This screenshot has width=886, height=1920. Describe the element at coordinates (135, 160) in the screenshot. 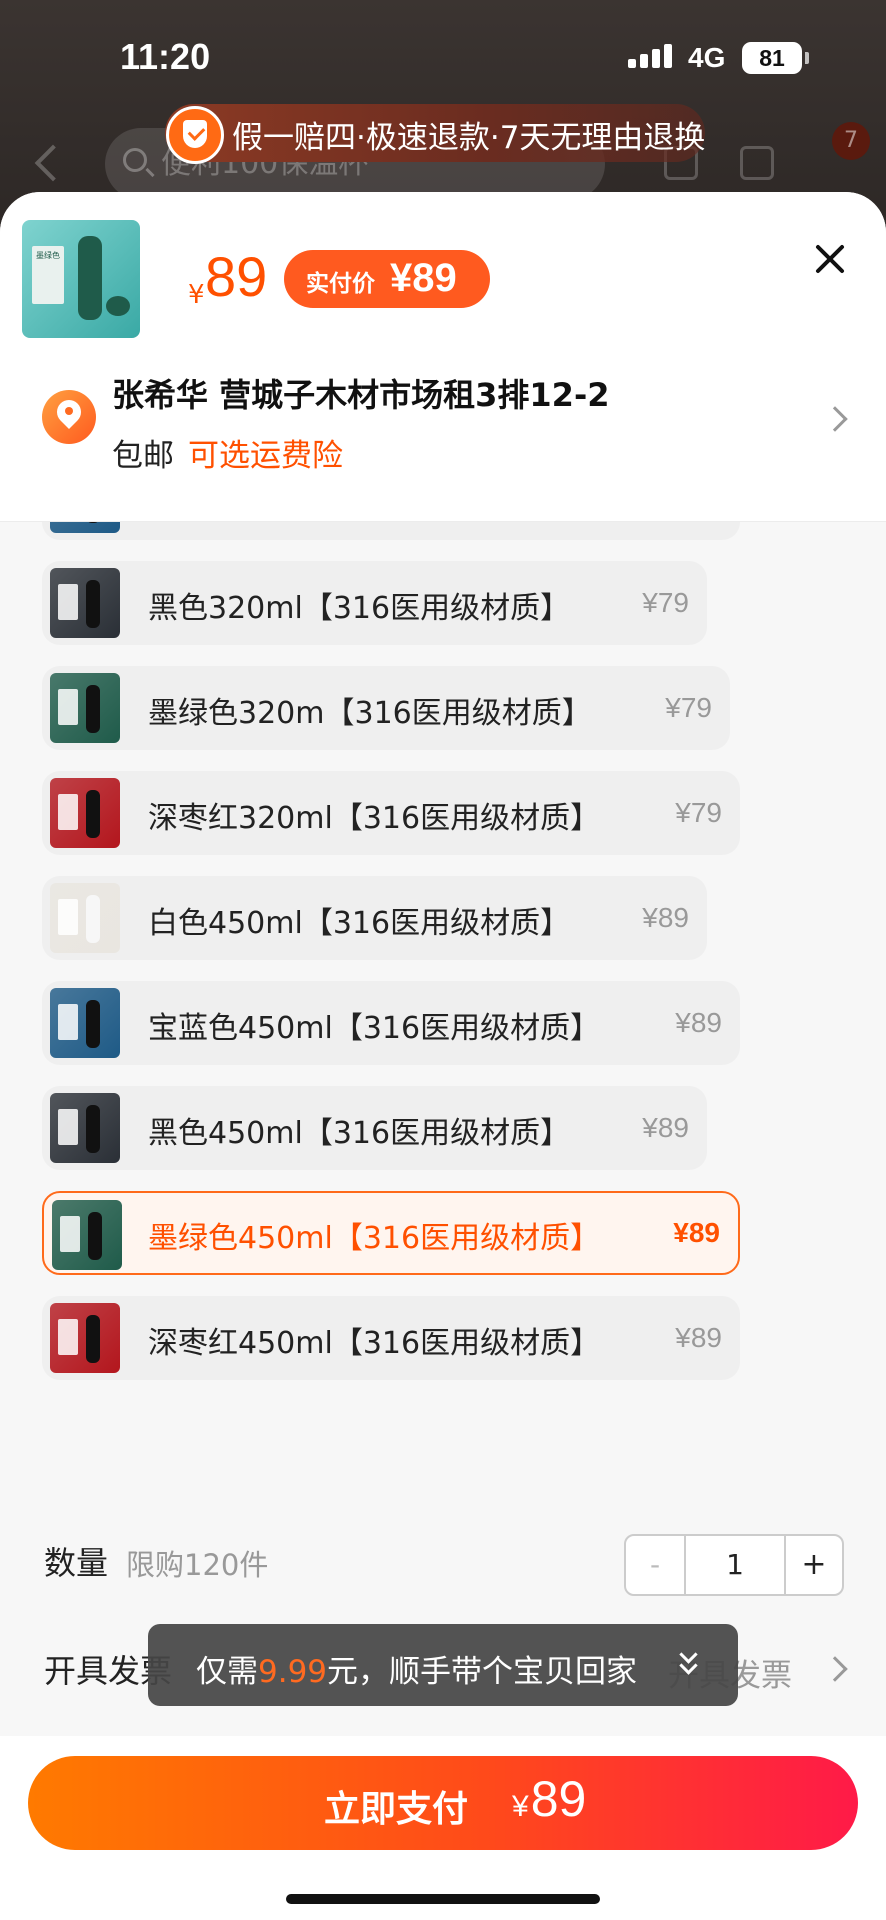

I see `search-icon` at that location.